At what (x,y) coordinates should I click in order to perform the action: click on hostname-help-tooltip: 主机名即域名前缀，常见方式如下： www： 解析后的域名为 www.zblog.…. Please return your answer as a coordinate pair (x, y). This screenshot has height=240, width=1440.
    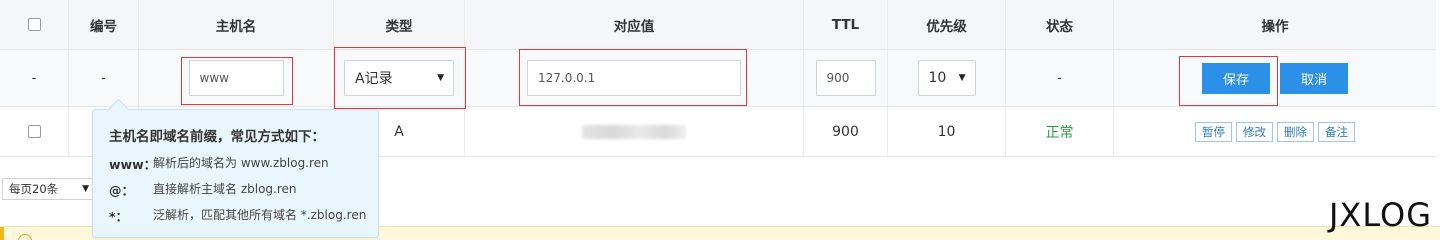
    Looking at the image, I should click on (235, 173).